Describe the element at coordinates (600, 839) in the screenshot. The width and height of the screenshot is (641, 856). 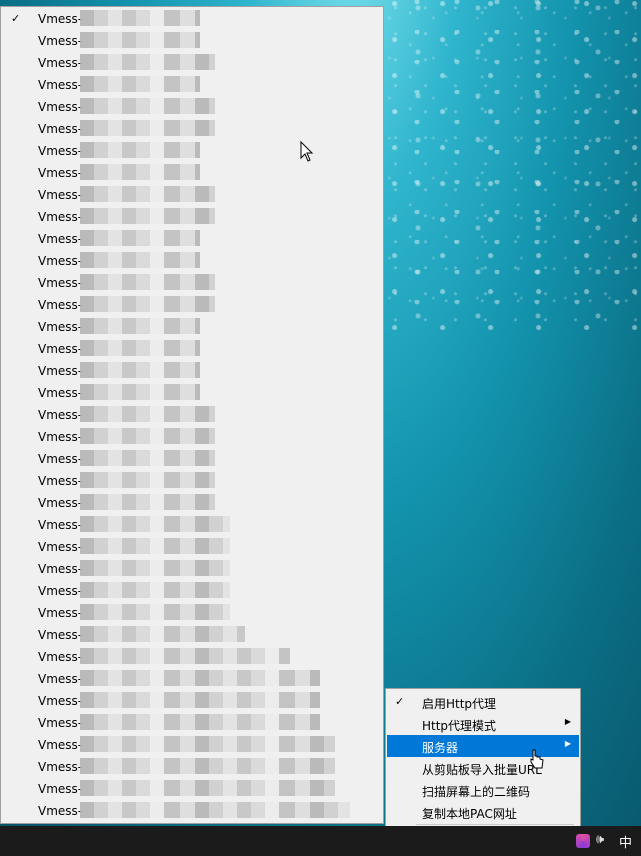
I see `volume-icon: 🕪` at that location.